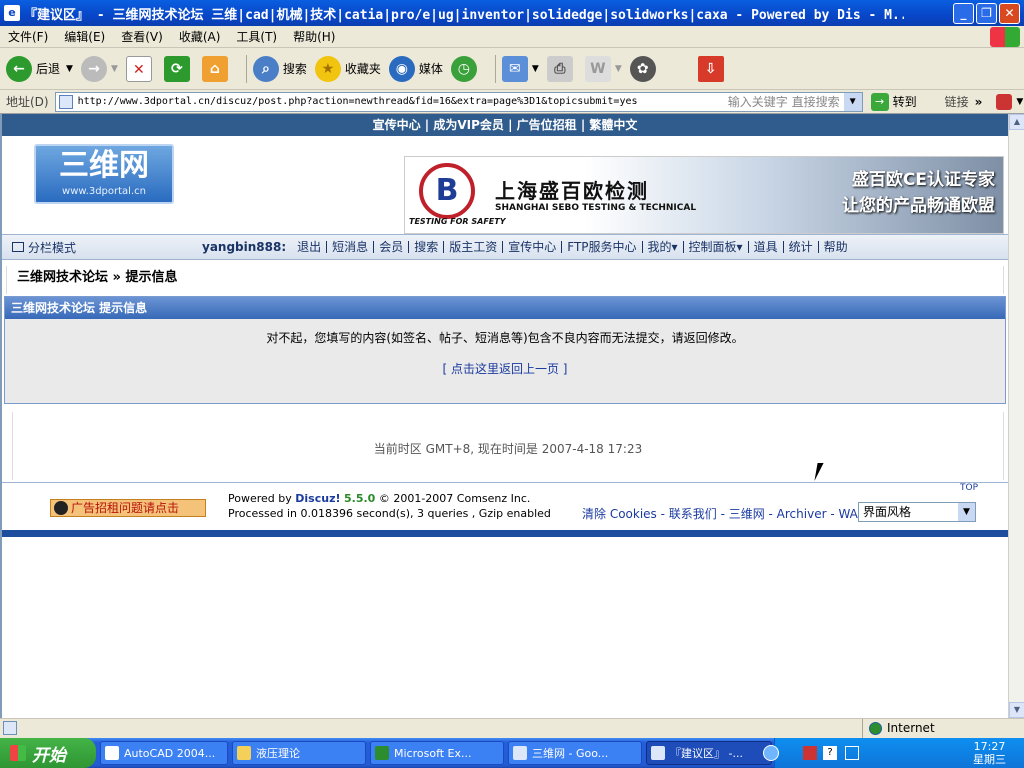  What do you see at coordinates (244, 247) in the screenshot?
I see `username: yangbin888:` at bounding box center [244, 247].